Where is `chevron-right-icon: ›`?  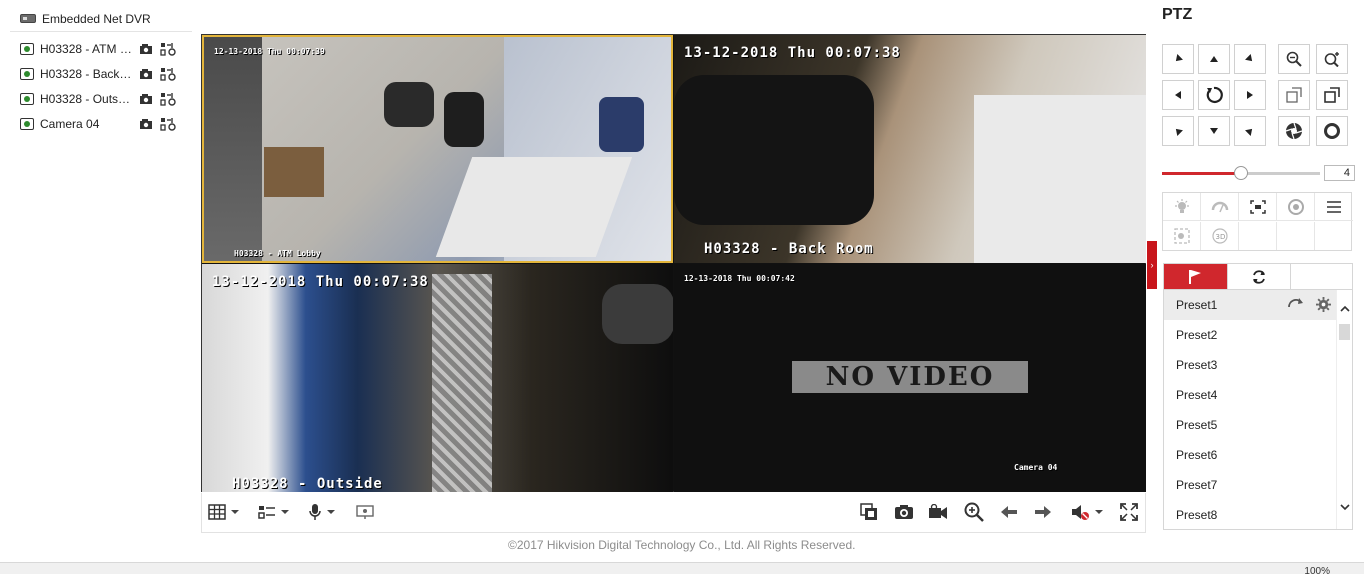
chevron-right-icon: › is located at coordinates (1152, 265).